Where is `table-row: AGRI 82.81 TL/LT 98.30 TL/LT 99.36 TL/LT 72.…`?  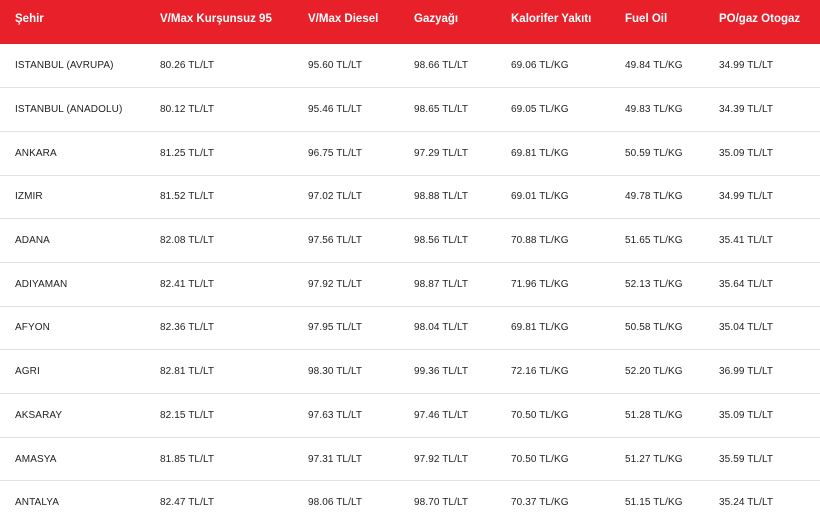
table-row: AGRI 82.81 TL/LT 98.30 TL/LT 99.36 TL/LT 72.… is located at coordinates (410, 372).